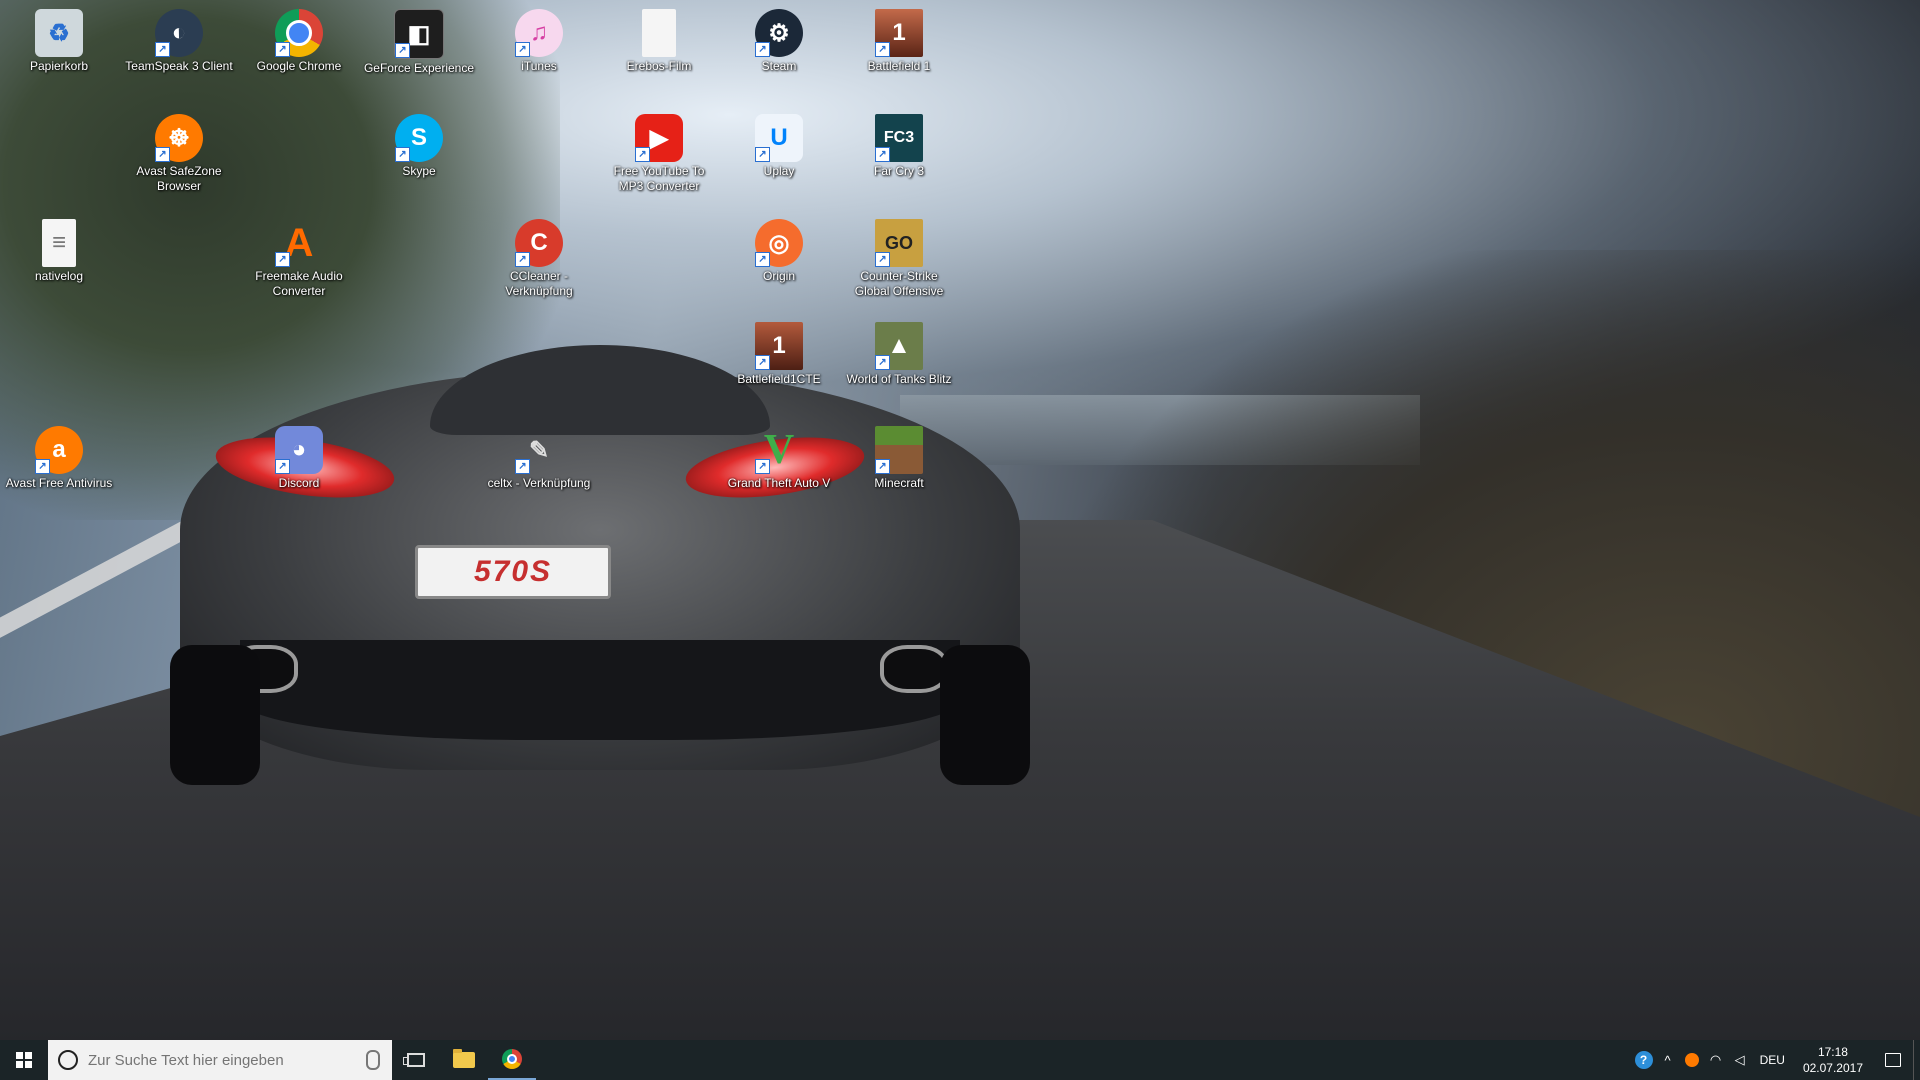 The height and width of the screenshot is (1080, 1920). Describe the element at coordinates (899, 66) in the screenshot. I see `desktop-icon-label: Battlefield 1` at that location.